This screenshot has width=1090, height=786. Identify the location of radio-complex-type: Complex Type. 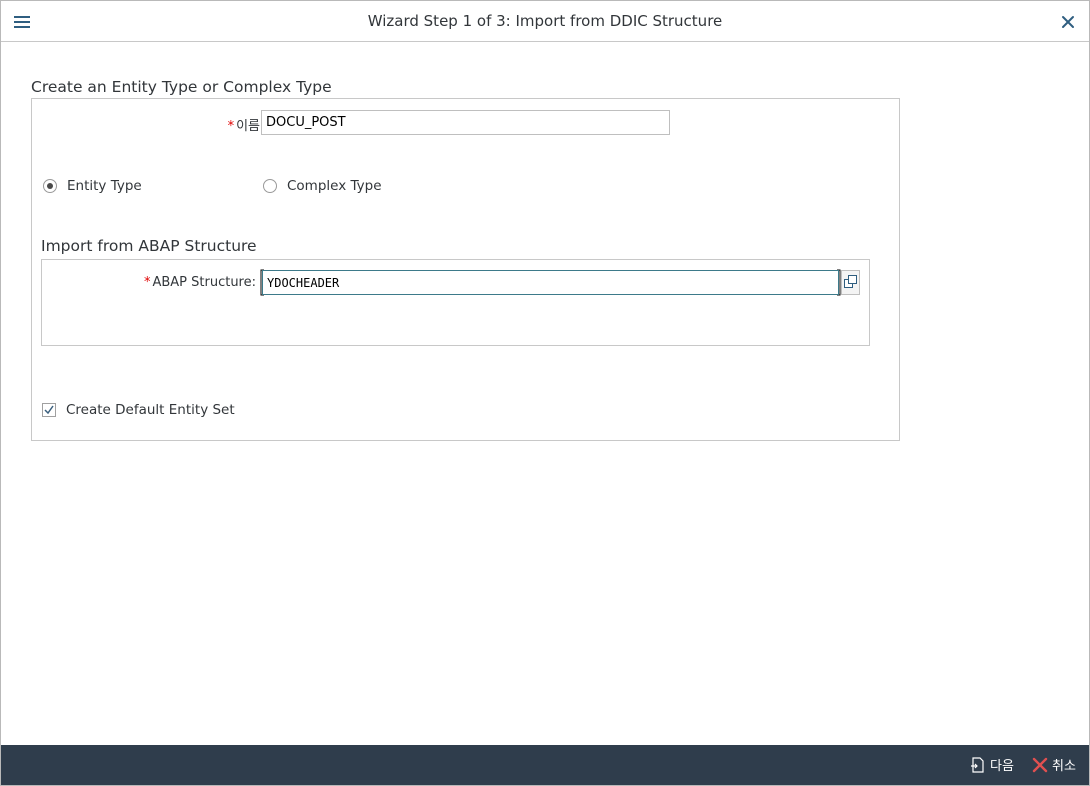
(322, 186).